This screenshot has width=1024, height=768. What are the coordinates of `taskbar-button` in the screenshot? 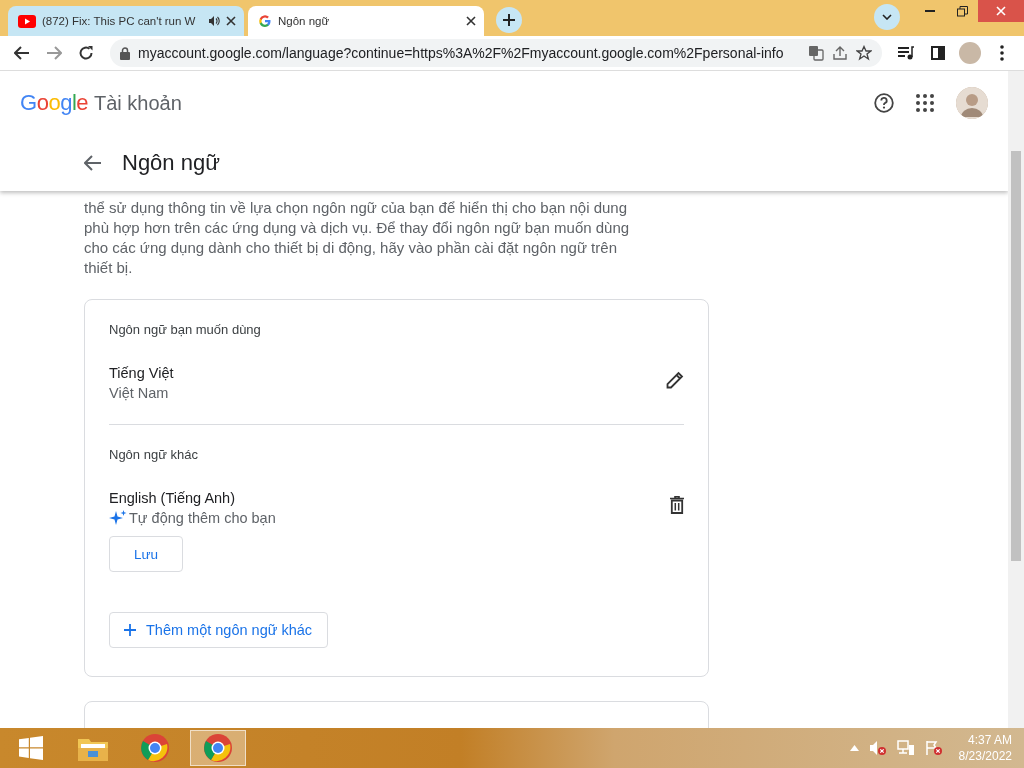 It's located at (218, 748).